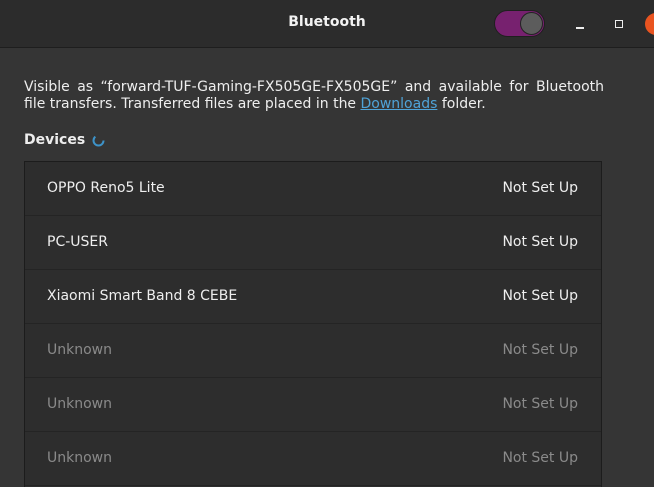 This screenshot has height=487, width=654. I want to click on bluetooth-toggle-switch, so click(519, 23).